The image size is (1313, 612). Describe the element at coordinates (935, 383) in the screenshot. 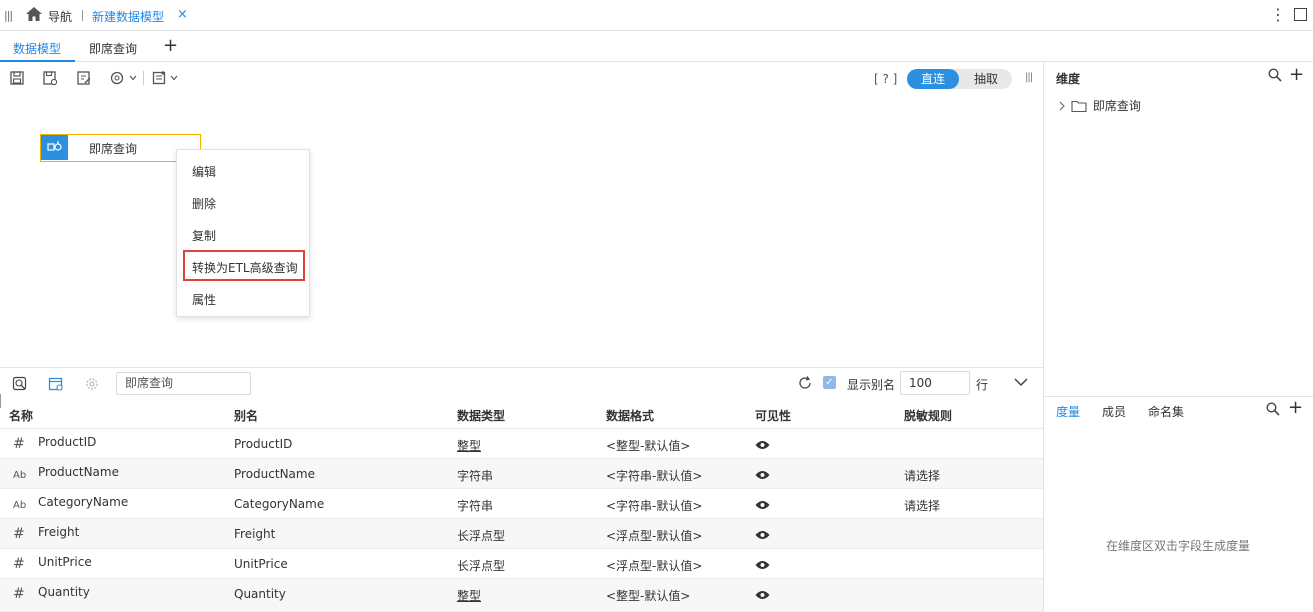

I see `row-count-input: 100` at that location.